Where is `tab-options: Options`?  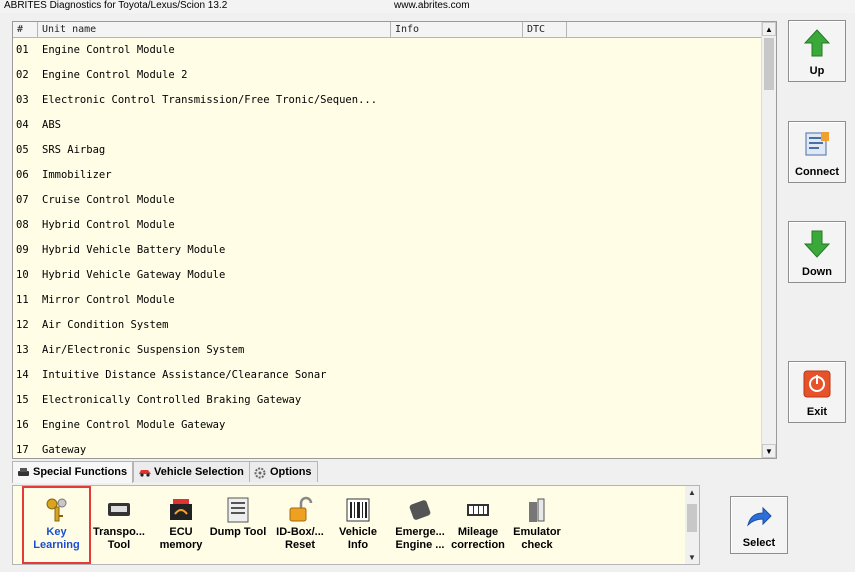
tab-options: Options is located at coordinates (283, 471).